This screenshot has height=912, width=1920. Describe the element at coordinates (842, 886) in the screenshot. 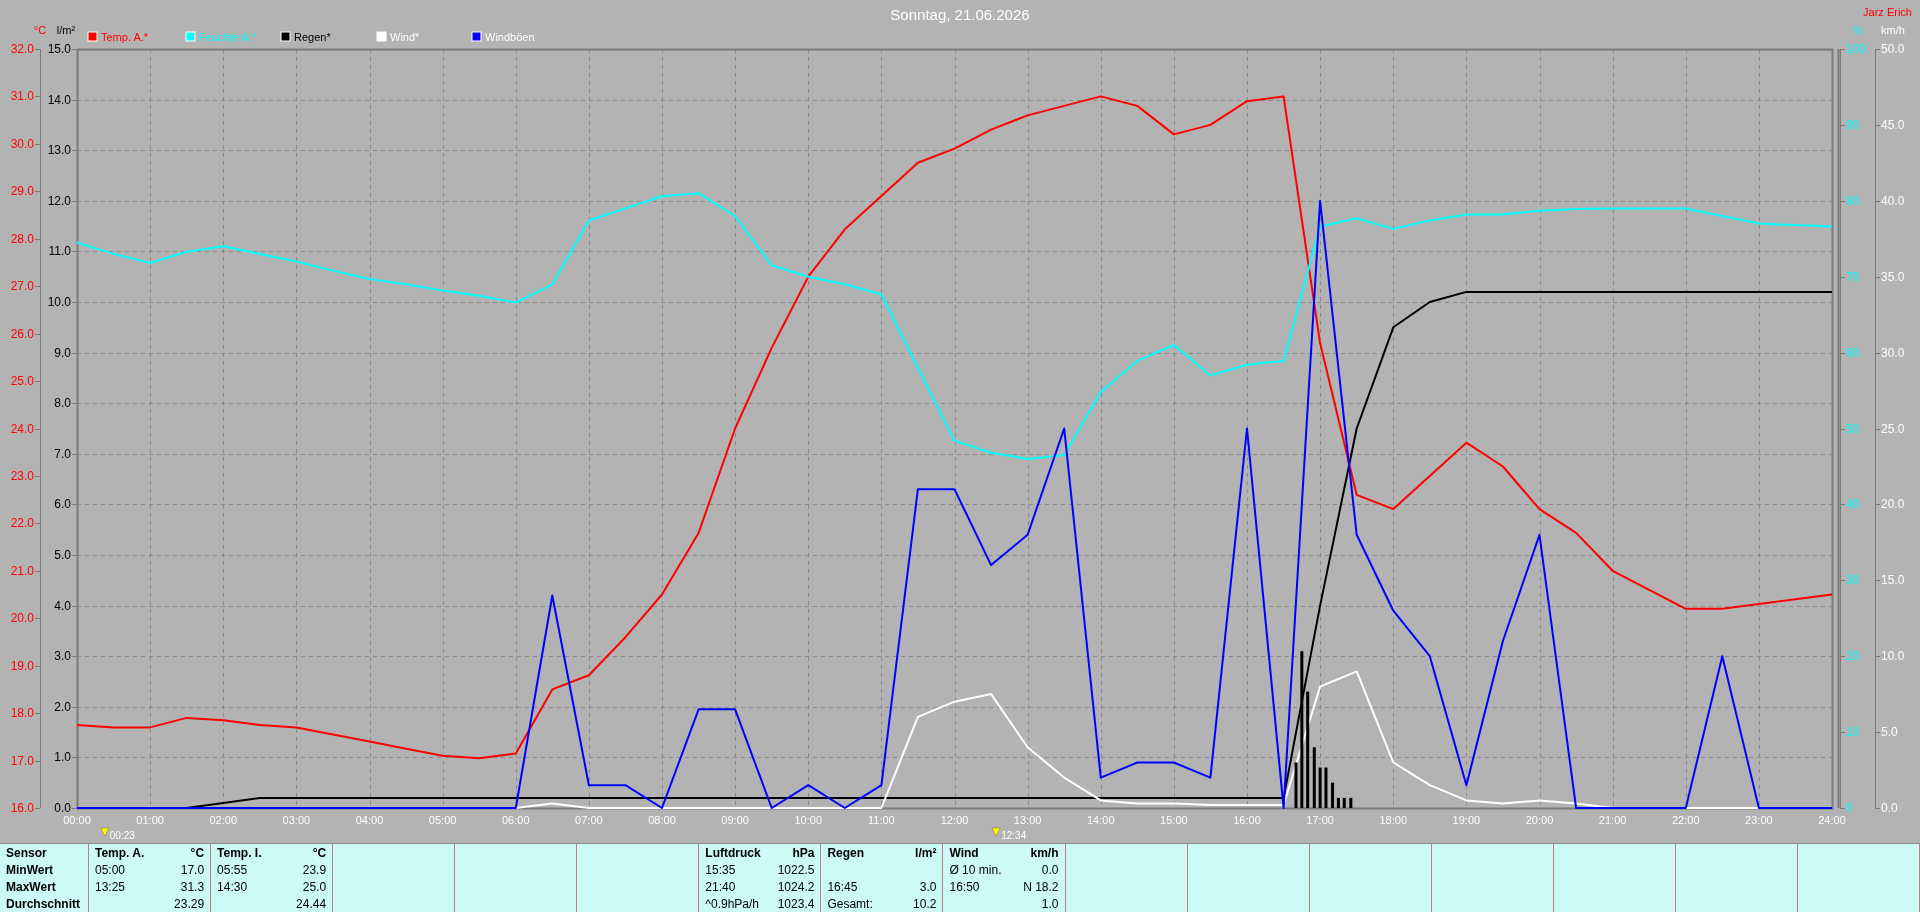

I see `table-cell: 16:45` at that location.